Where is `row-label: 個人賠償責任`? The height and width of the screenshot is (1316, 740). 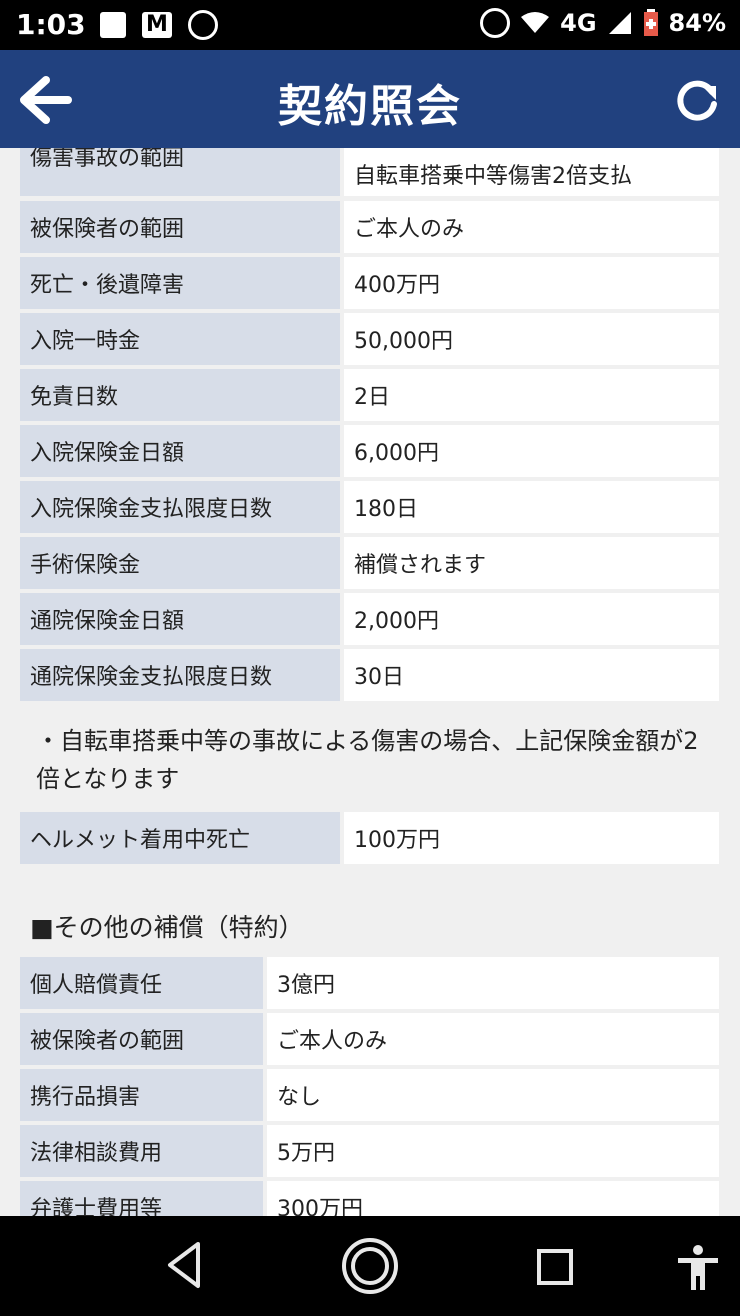
row-label: 個人賠償責任 is located at coordinates (141, 983).